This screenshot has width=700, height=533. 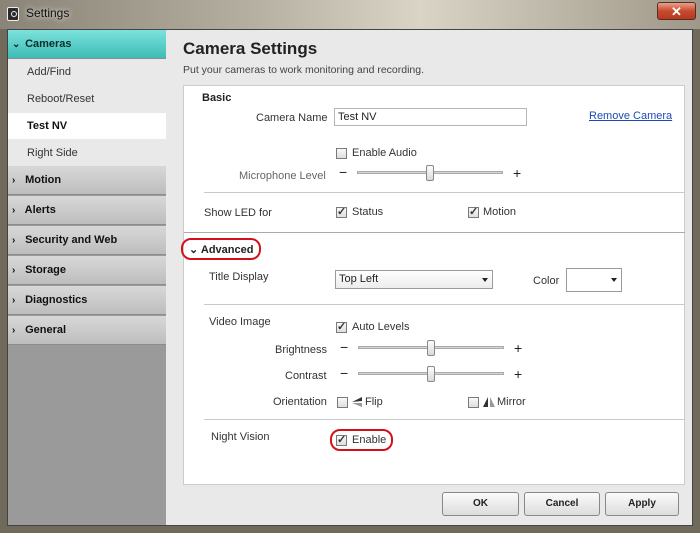 What do you see at coordinates (240, 437) in the screenshot?
I see `night-vision-label: Night Vision` at bounding box center [240, 437].